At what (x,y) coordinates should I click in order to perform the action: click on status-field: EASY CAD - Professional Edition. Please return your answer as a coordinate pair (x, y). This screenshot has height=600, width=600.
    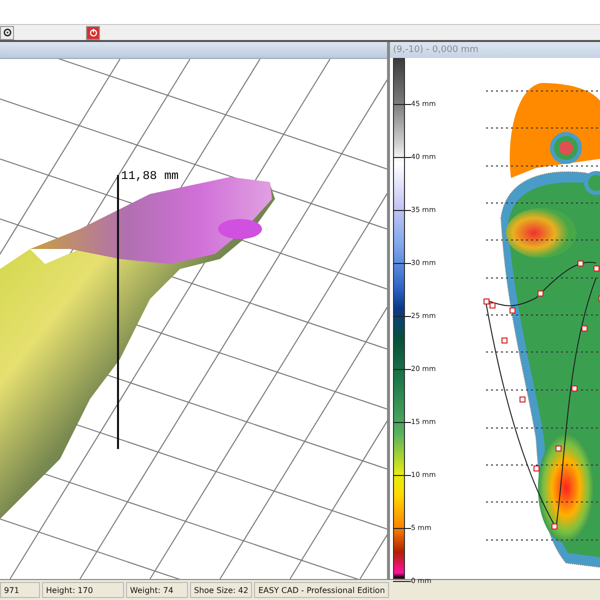
    Looking at the image, I should click on (321, 590).